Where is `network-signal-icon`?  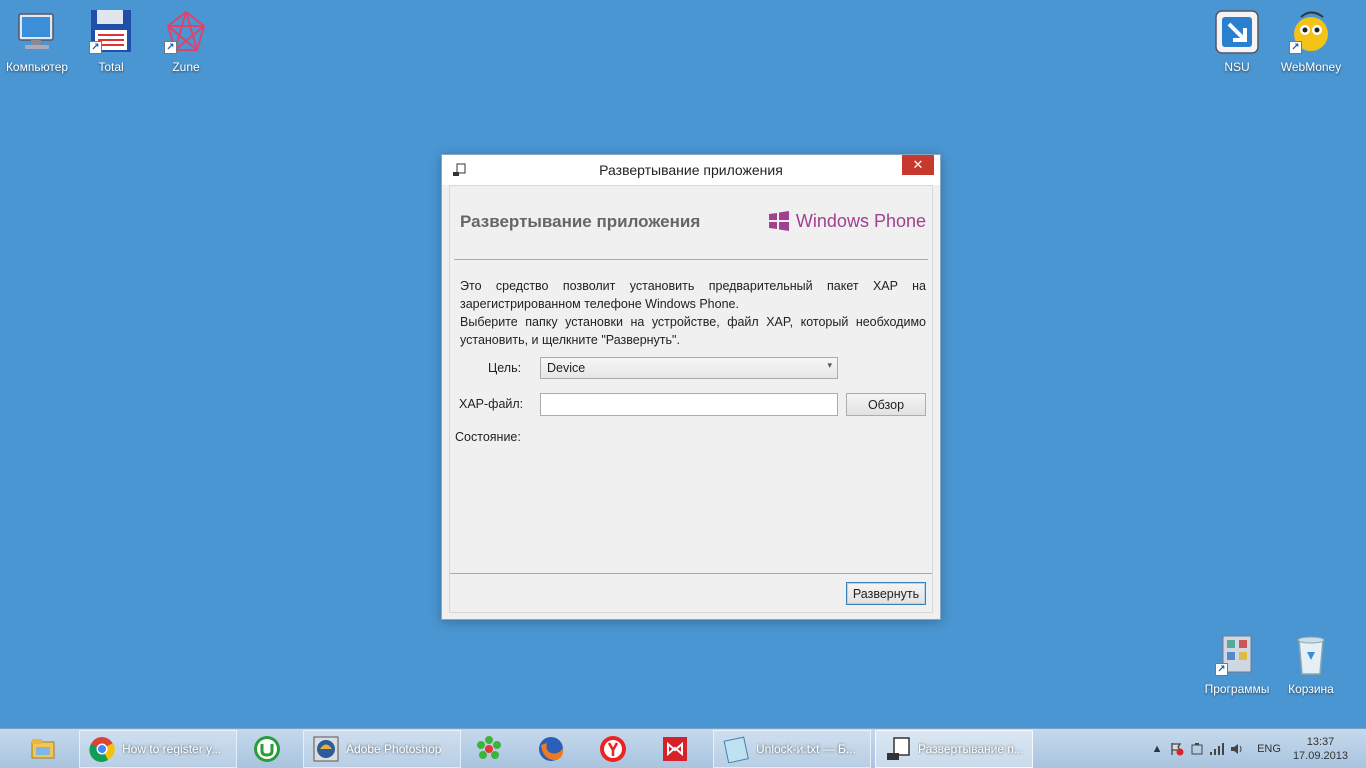 network-signal-icon is located at coordinates (1217, 749).